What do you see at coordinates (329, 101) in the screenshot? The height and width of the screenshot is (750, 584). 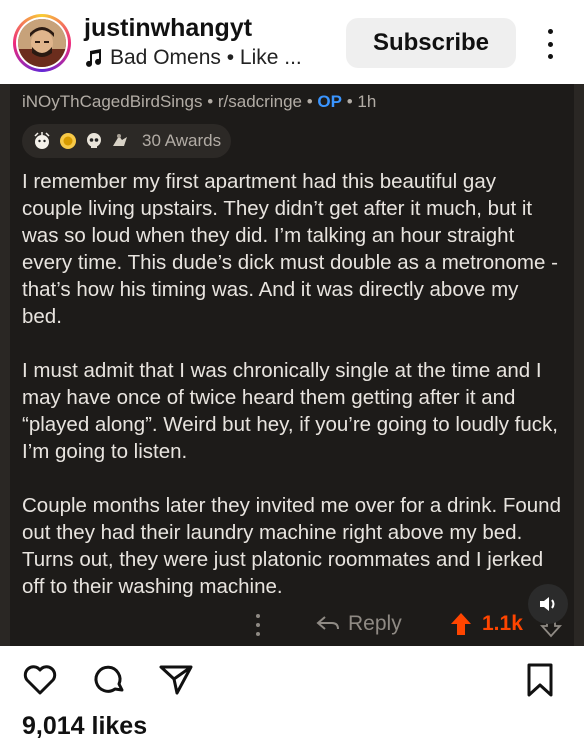 I see `op-badge: OP` at bounding box center [329, 101].